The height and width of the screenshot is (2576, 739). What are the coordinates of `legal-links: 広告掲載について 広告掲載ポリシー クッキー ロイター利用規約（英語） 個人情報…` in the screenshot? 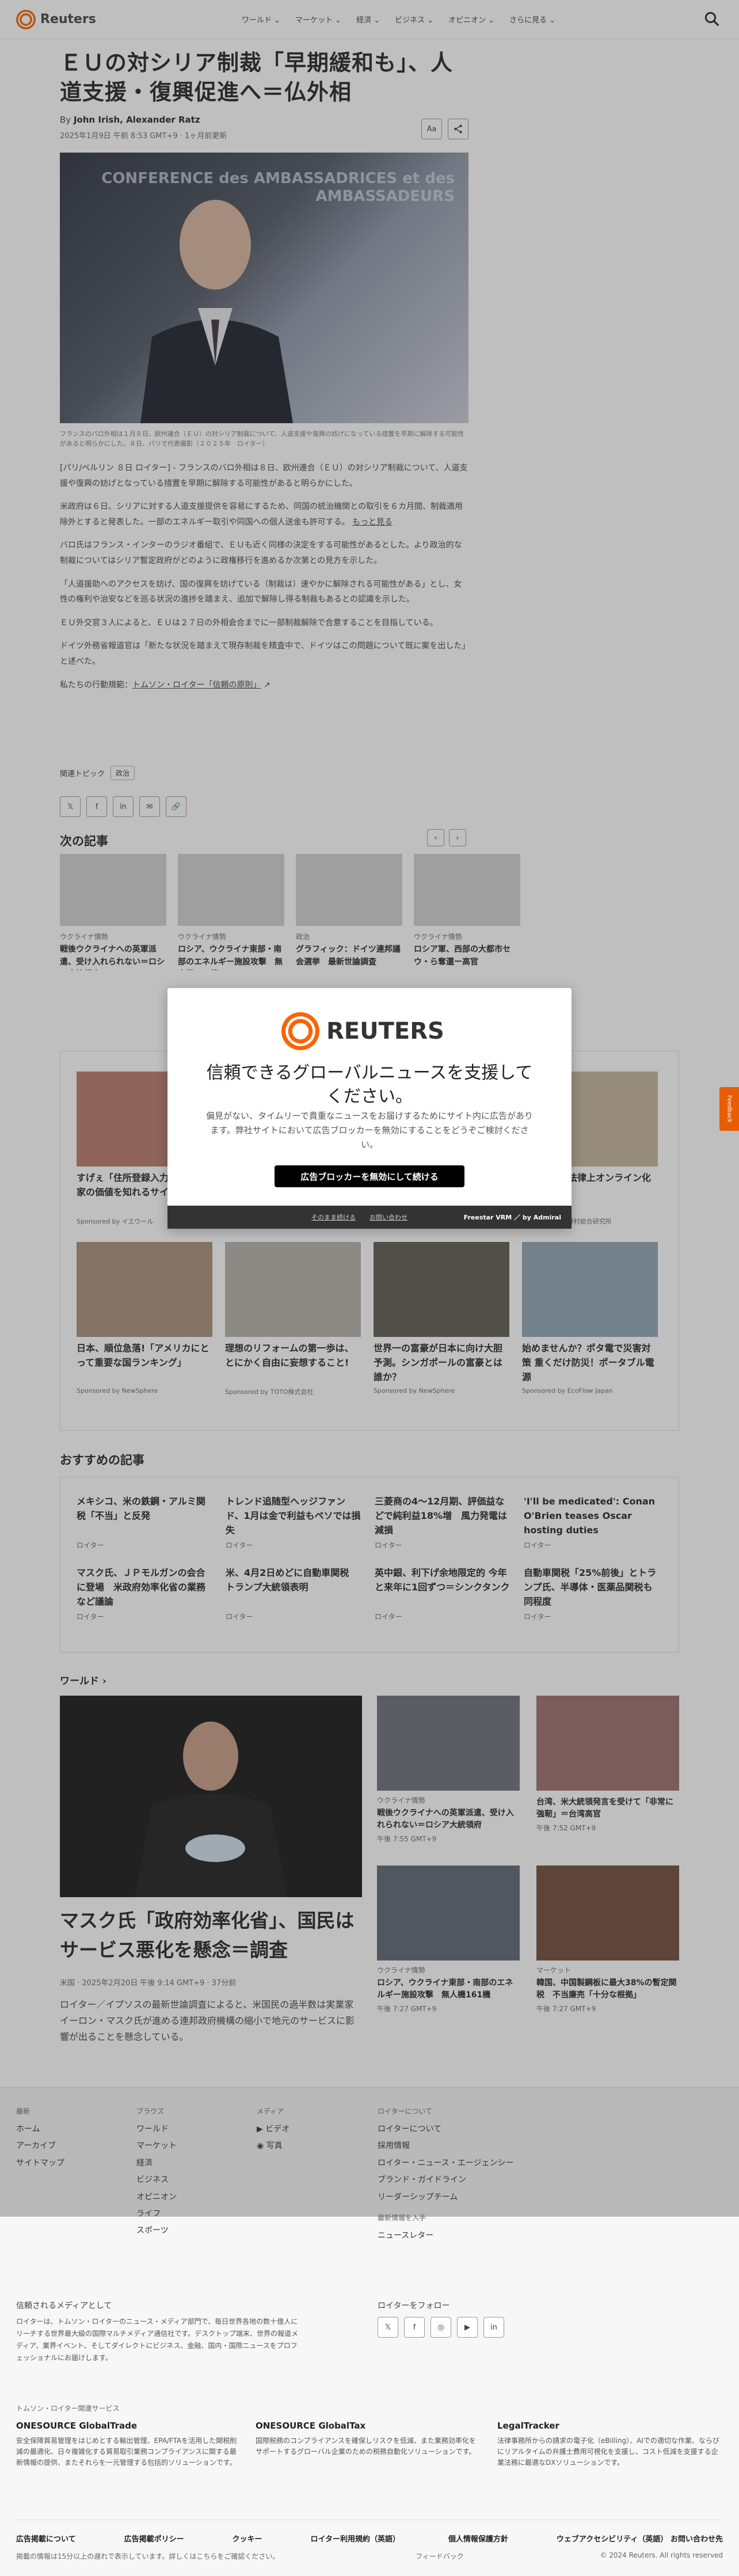 It's located at (369, 2532).